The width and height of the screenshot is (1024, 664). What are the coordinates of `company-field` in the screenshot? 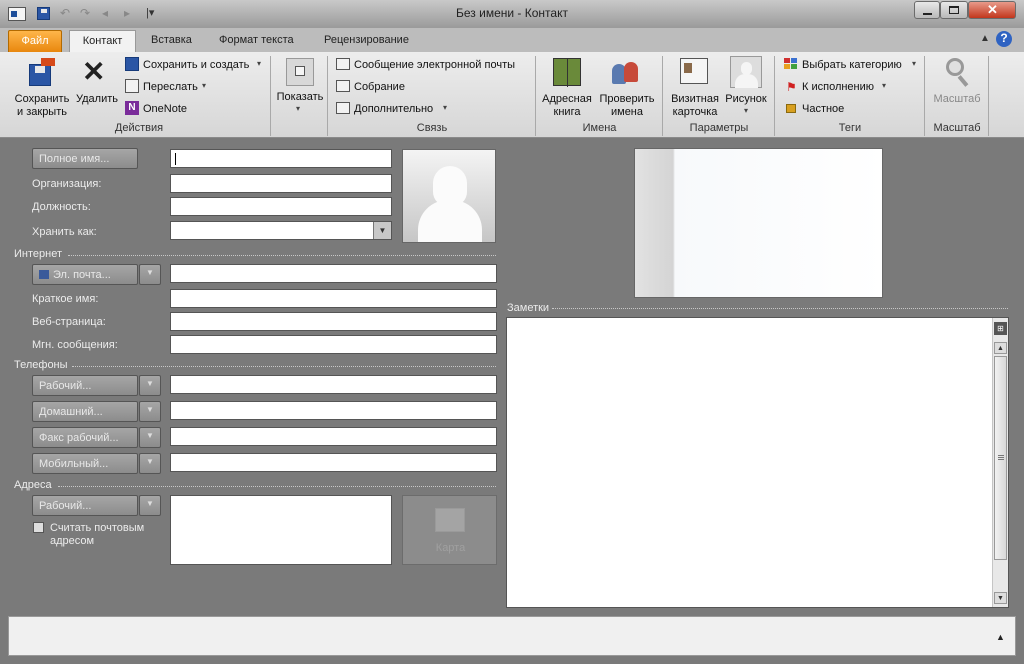 It's located at (281, 183).